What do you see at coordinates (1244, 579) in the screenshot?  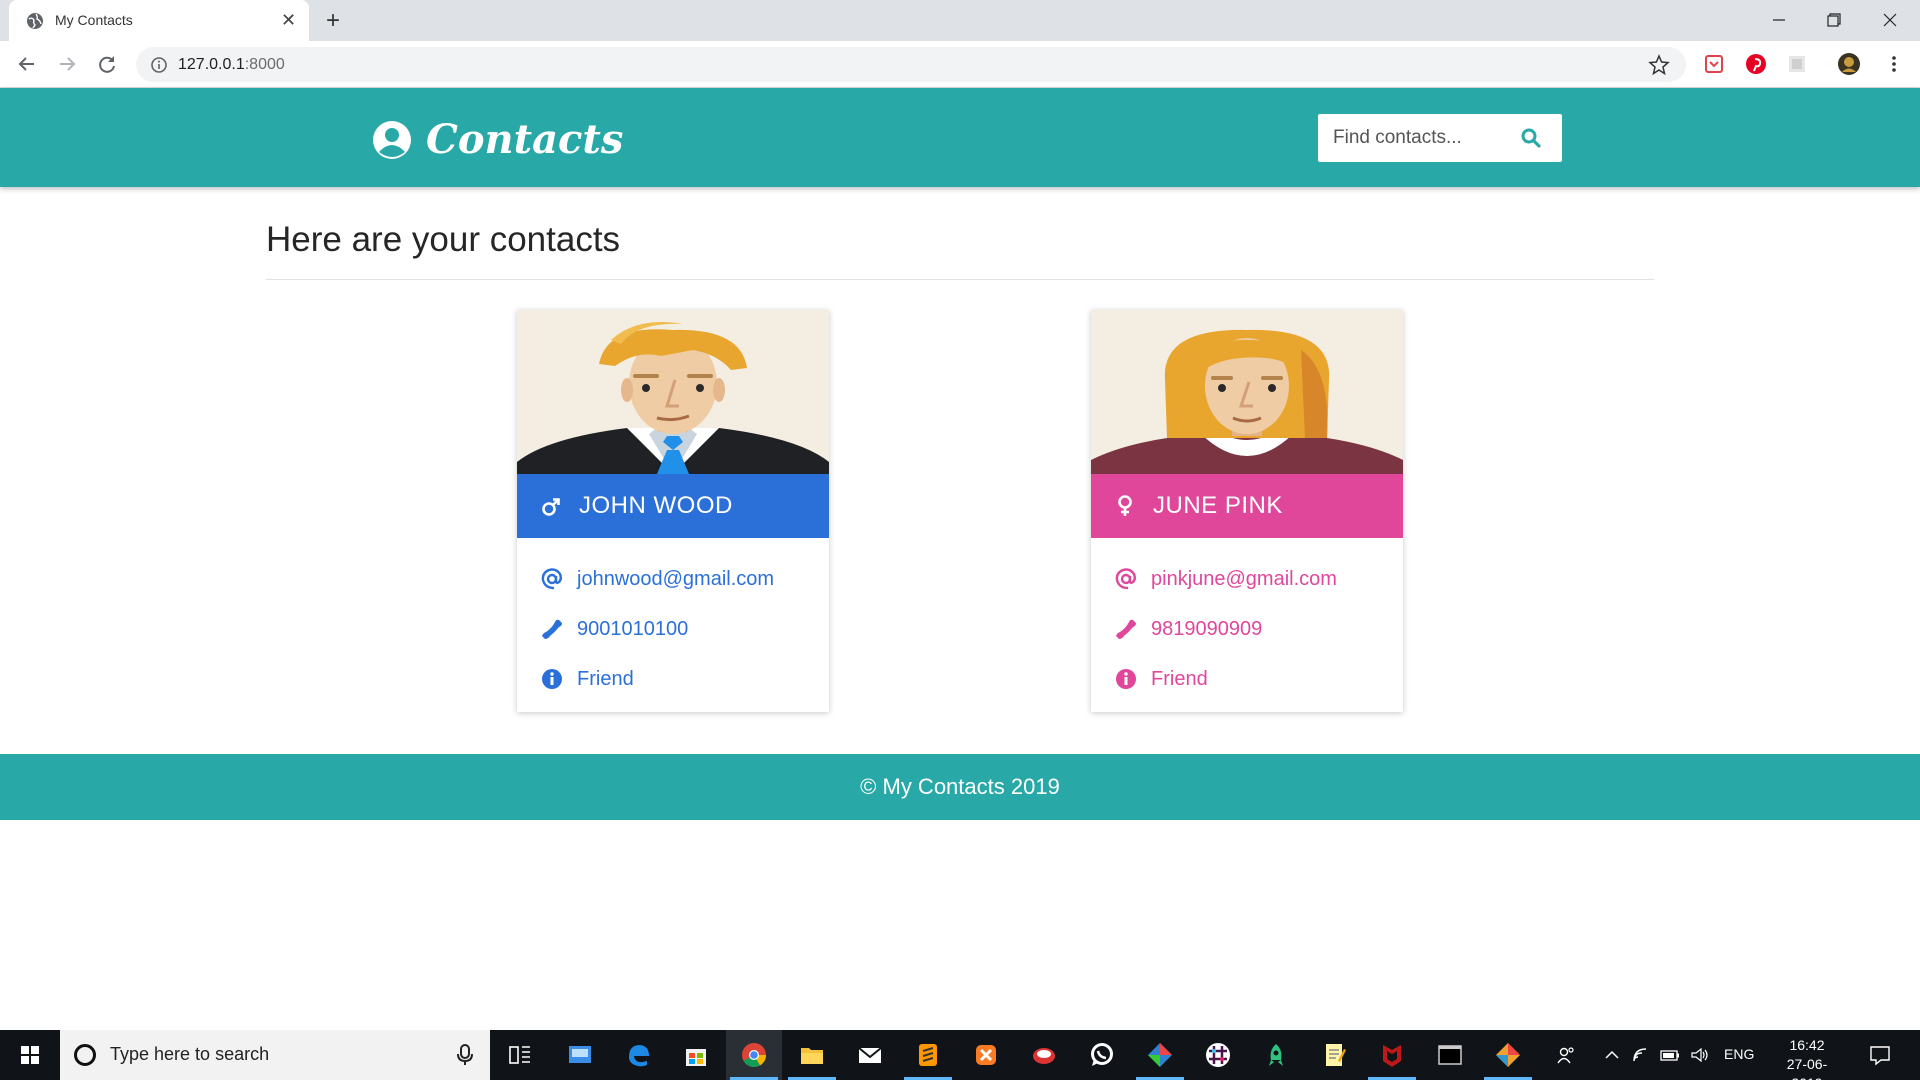 I see `contact-email: pinkjune@gmail.com` at bounding box center [1244, 579].